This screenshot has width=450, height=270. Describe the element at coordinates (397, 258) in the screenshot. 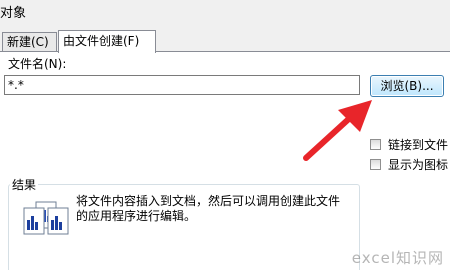

I see `watermark: excel知识网` at that location.